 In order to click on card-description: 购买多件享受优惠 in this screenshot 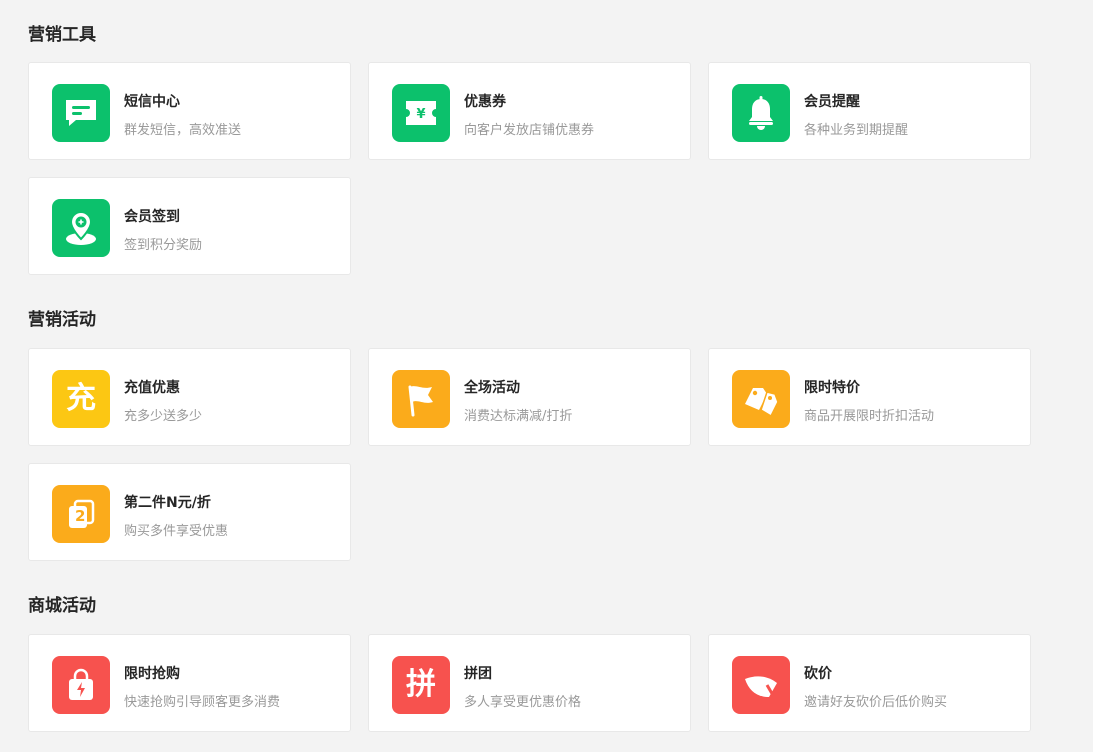, I will do `click(176, 531)`.